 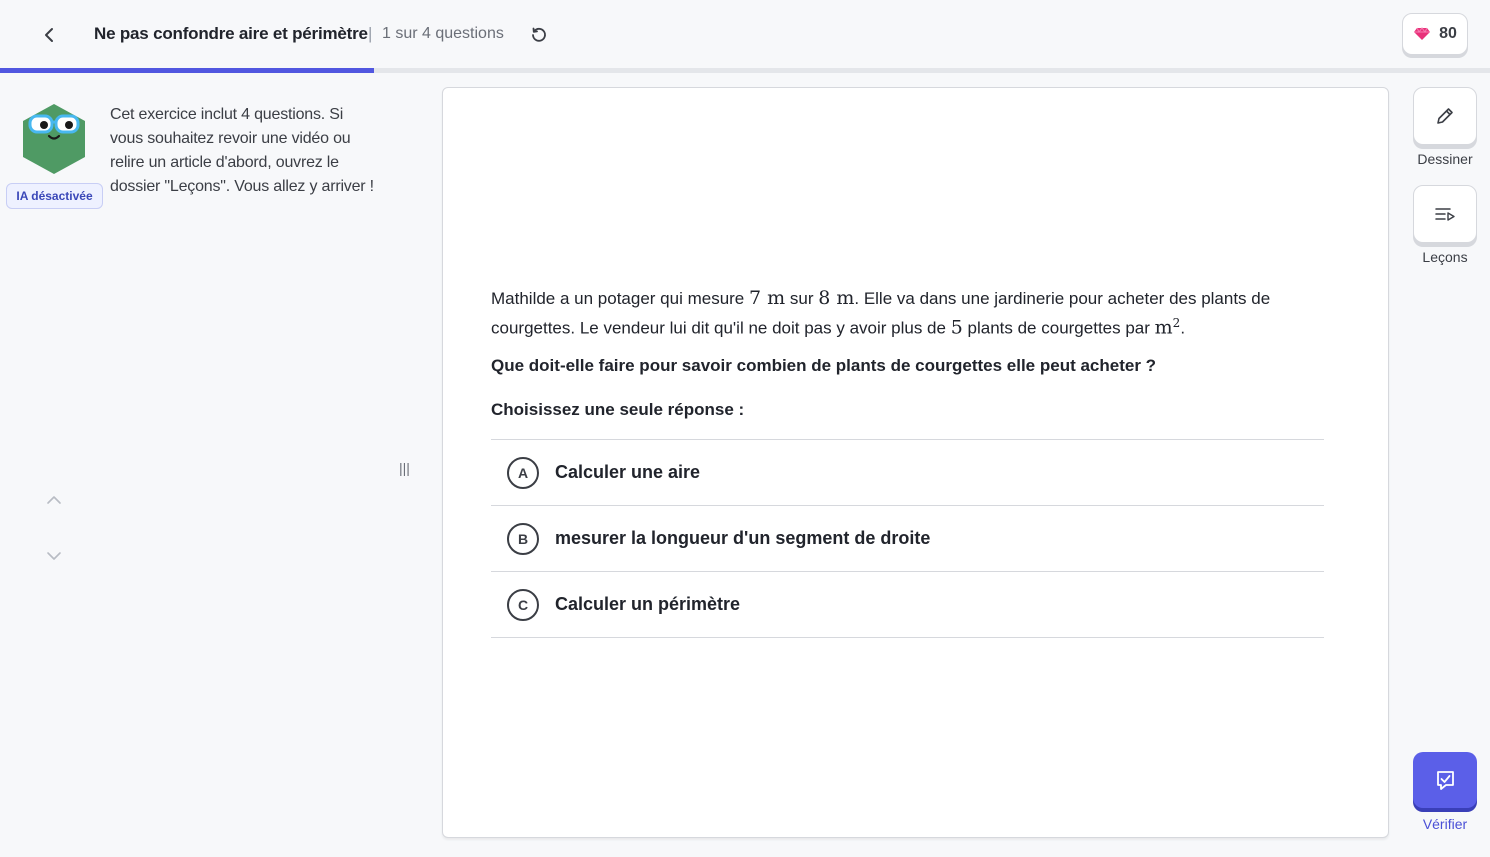 What do you see at coordinates (956, 327) in the screenshot?
I see `math-plant-count: 5` at bounding box center [956, 327].